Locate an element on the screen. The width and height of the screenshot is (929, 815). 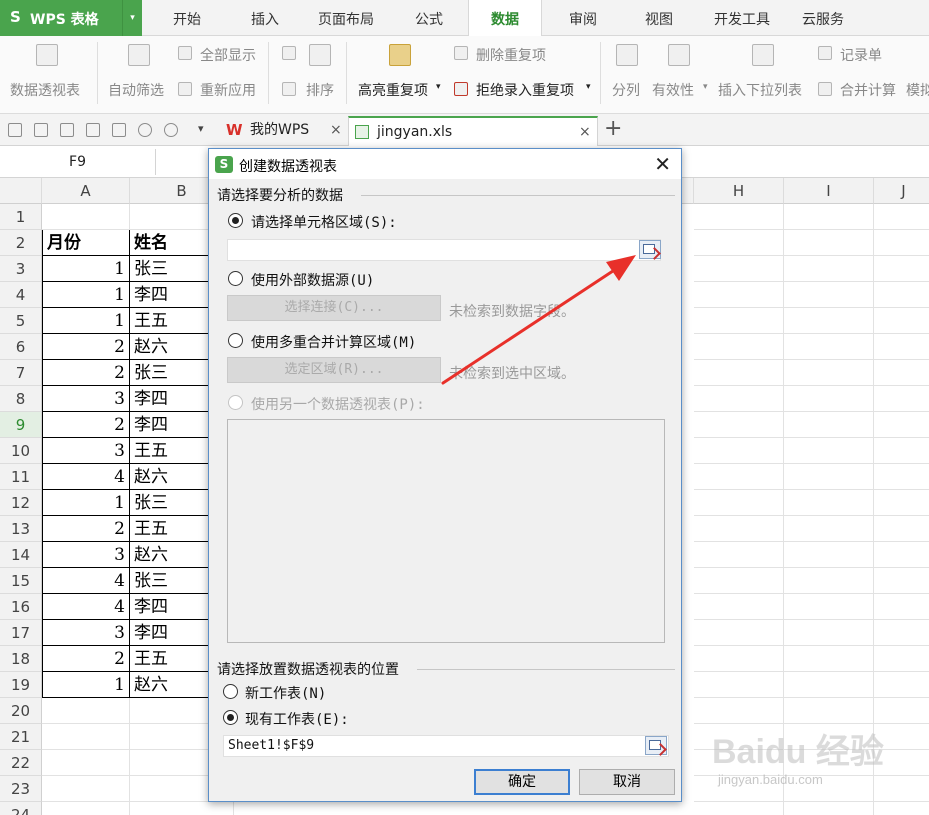
validity-button: 有效性 is located at coordinates (673, 90).